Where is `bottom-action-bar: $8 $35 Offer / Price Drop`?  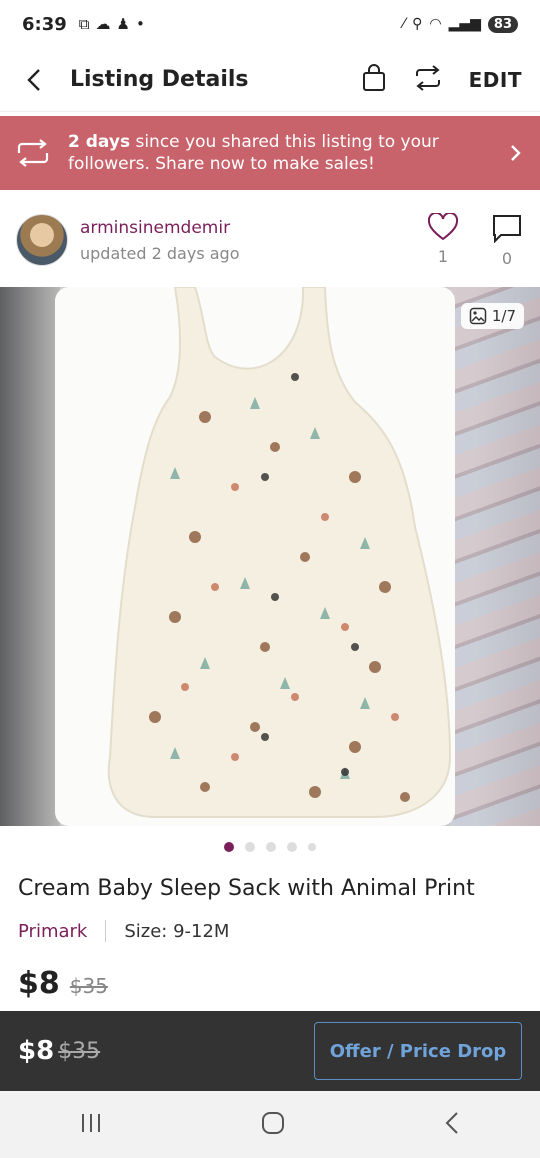 bottom-action-bar: $8 $35 Offer / Price Drop is located at coordinates (270, 1051).